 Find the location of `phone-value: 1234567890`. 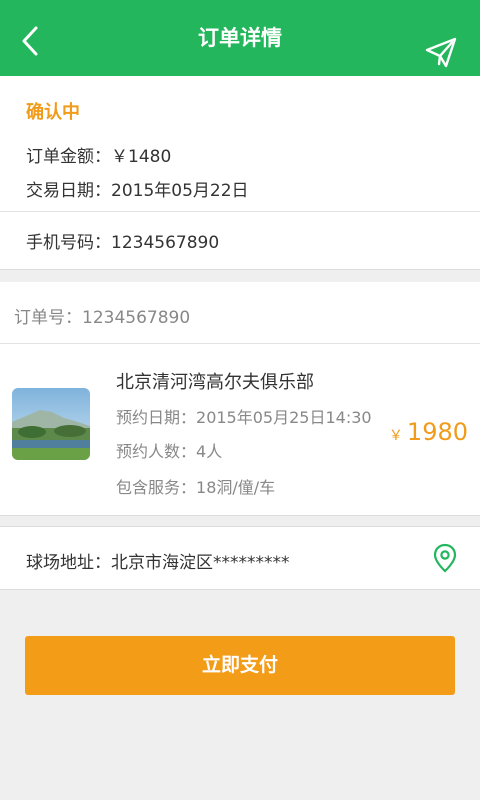

phone-value: 1234567890 is located at coordinates (165, 243).